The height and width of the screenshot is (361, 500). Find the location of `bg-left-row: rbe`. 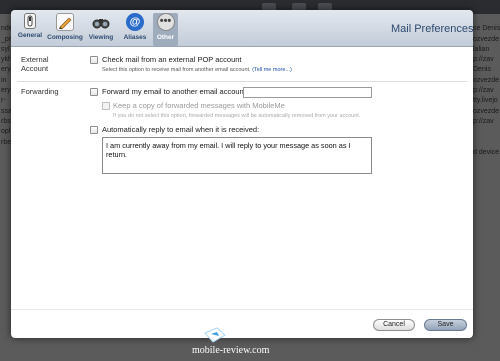

bg-left-row: rbe is located at coordinates (6, 142).